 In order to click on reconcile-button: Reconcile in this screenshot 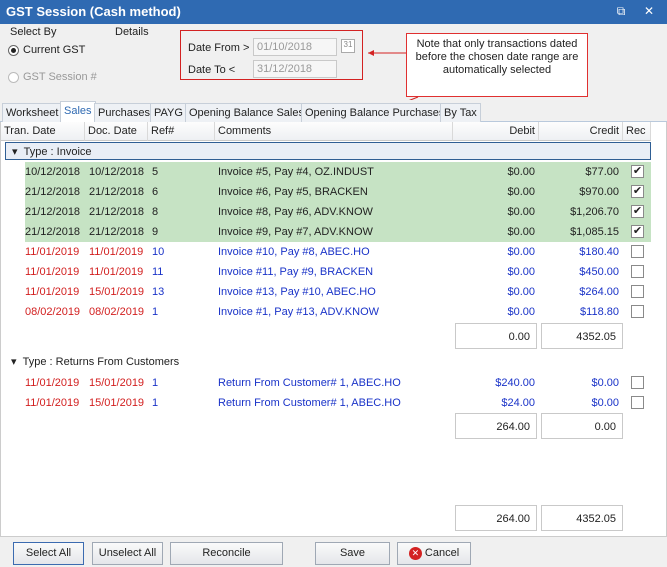, I will do `click(226, 553)`.